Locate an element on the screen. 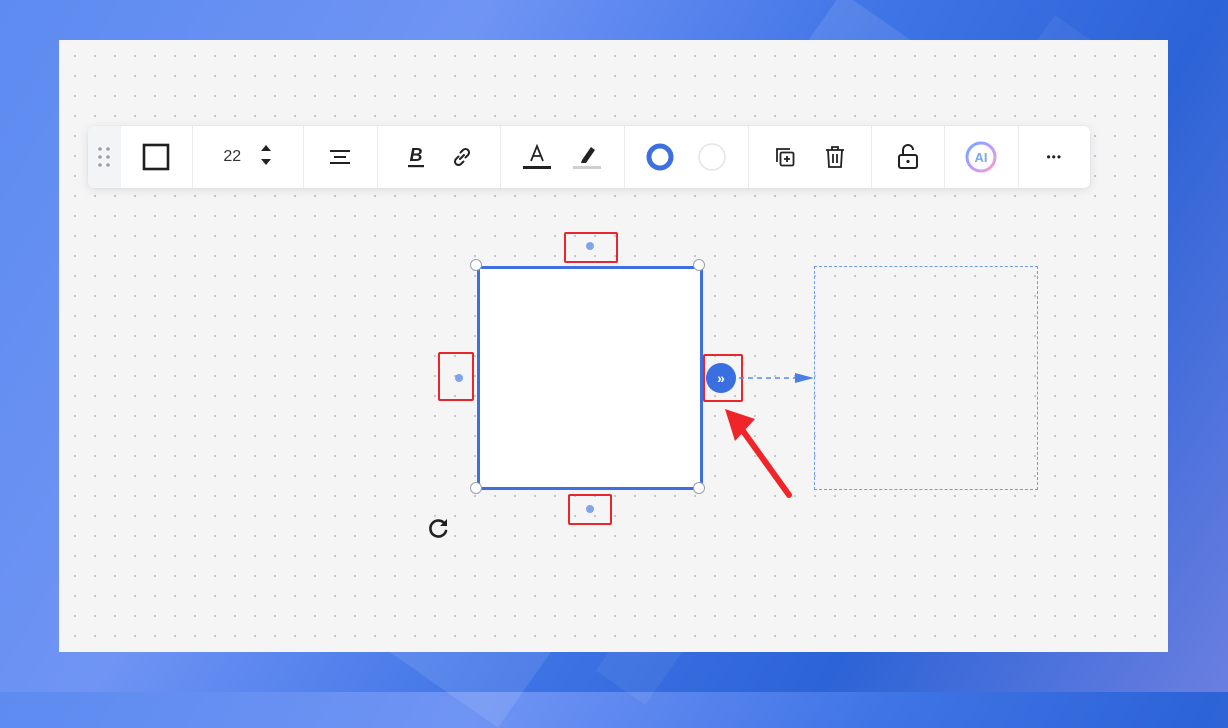  drag-dots-icon is located at coordinates (104, 157).